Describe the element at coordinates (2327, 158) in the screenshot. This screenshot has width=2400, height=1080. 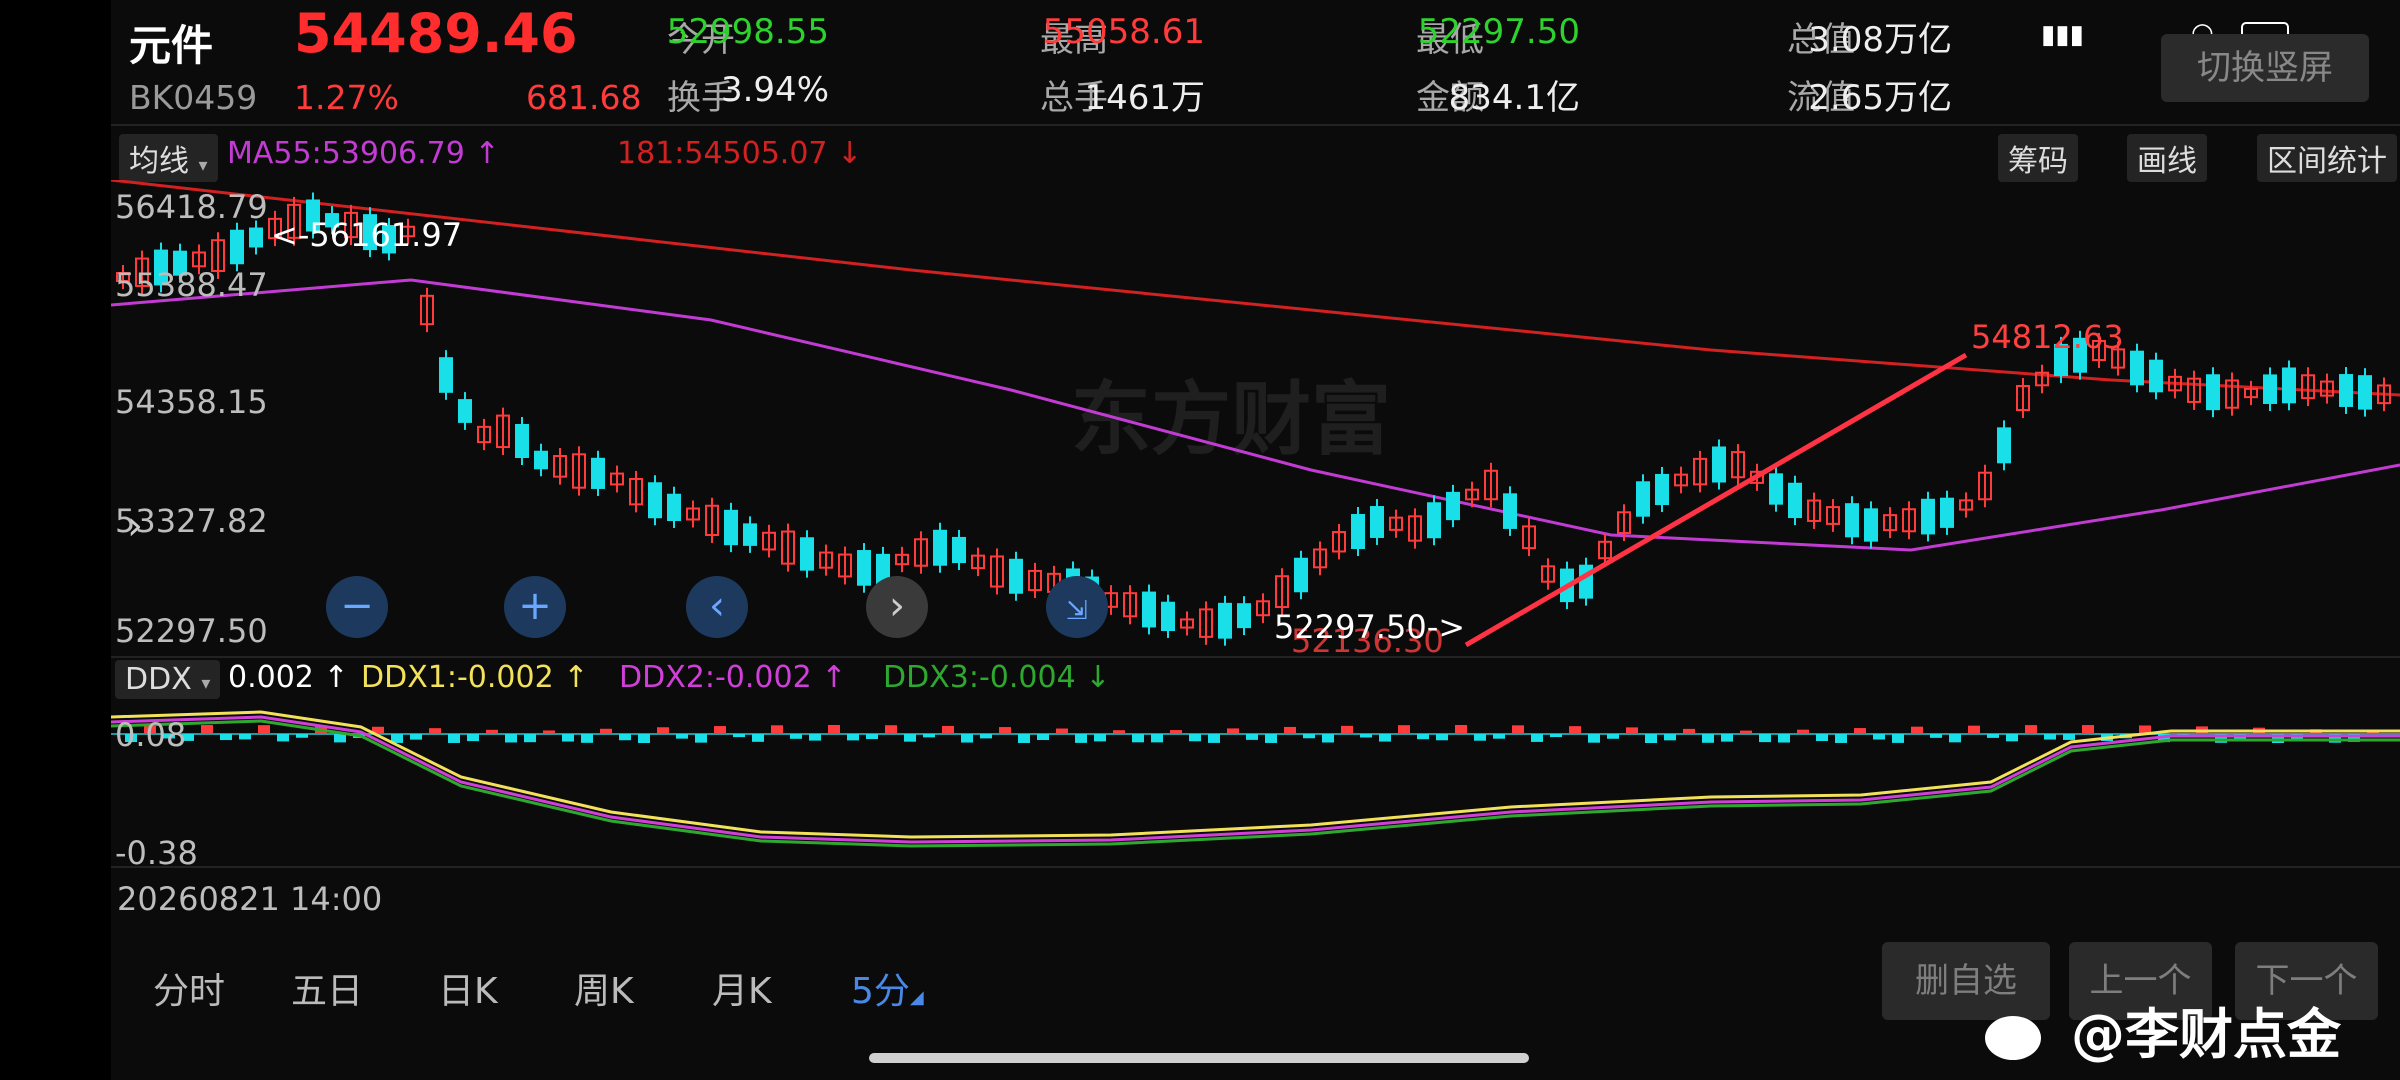
I see `range-stats-button: 区间统计` at that location.